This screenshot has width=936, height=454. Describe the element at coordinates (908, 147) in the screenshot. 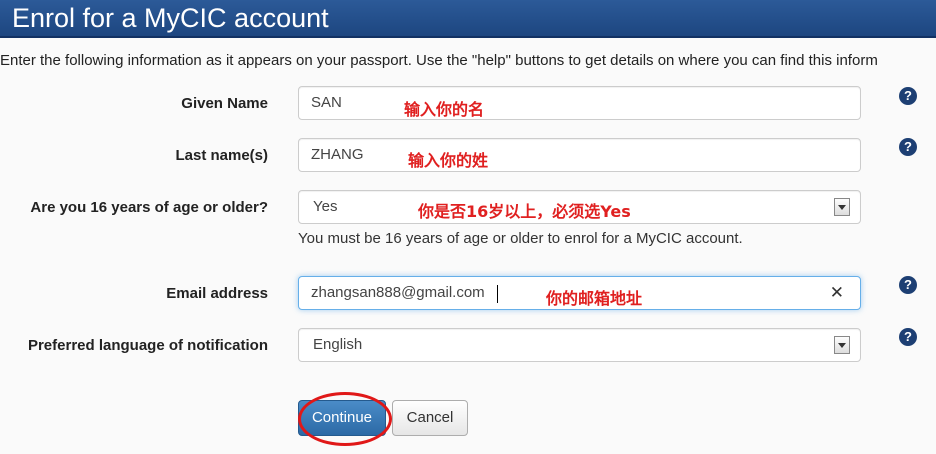

I see `last-name-help-icon: ?` at that location.